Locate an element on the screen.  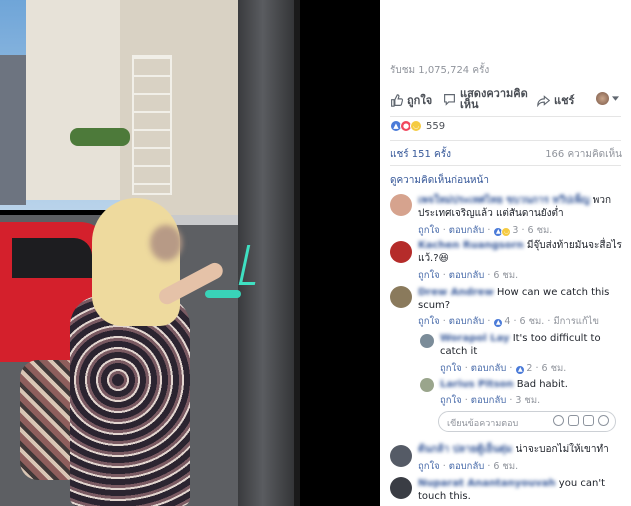
comment-icon is located at coordinates (449, 99).